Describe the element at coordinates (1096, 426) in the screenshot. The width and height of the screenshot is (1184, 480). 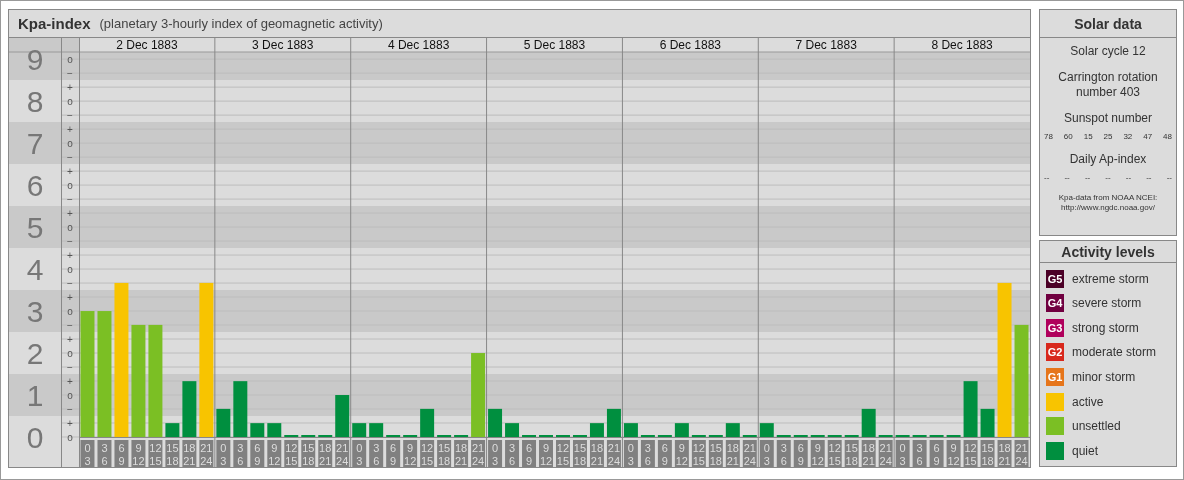
I see `legend-label: unsettled` at that location.